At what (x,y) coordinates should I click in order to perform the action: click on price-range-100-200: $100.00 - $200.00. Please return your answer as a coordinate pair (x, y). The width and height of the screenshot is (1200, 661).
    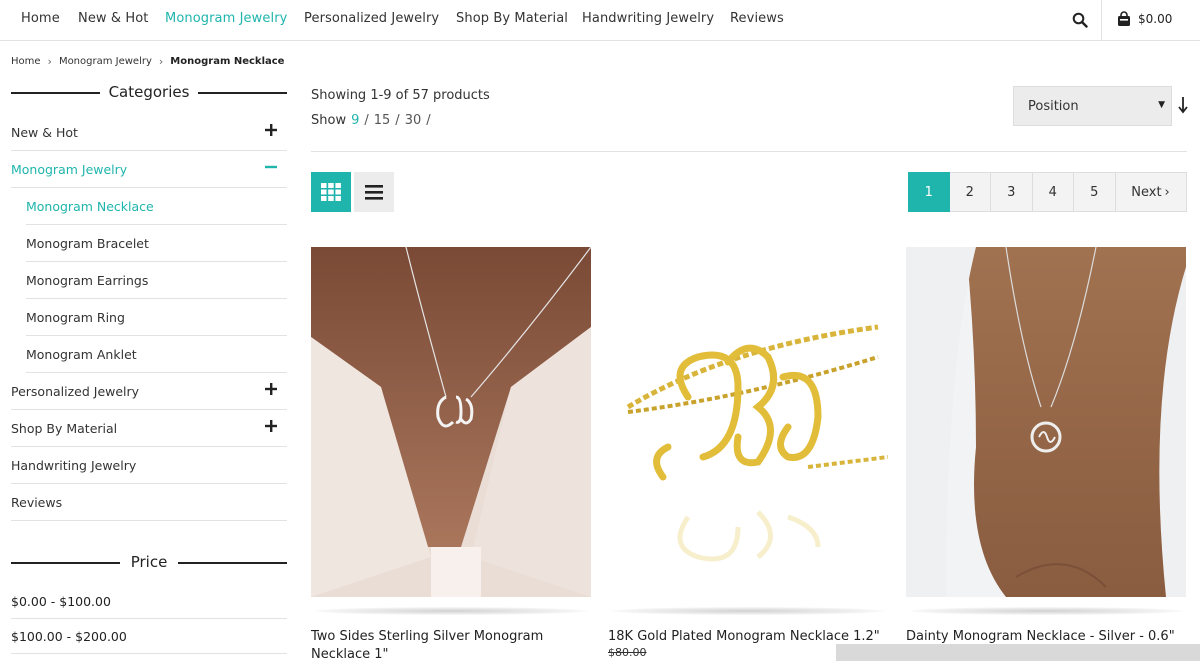
    Looking at the image, I should click on (149, 636).